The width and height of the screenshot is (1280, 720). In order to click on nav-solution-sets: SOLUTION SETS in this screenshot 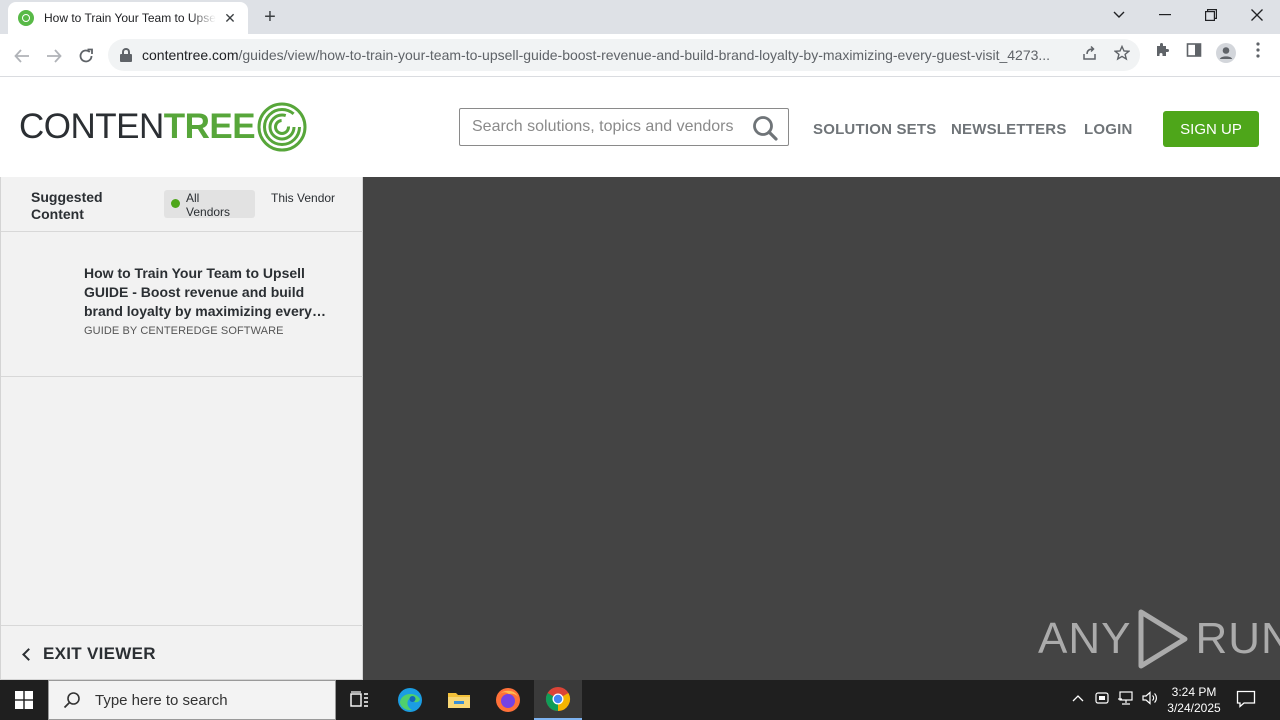, I will do `click(874, 129)`.